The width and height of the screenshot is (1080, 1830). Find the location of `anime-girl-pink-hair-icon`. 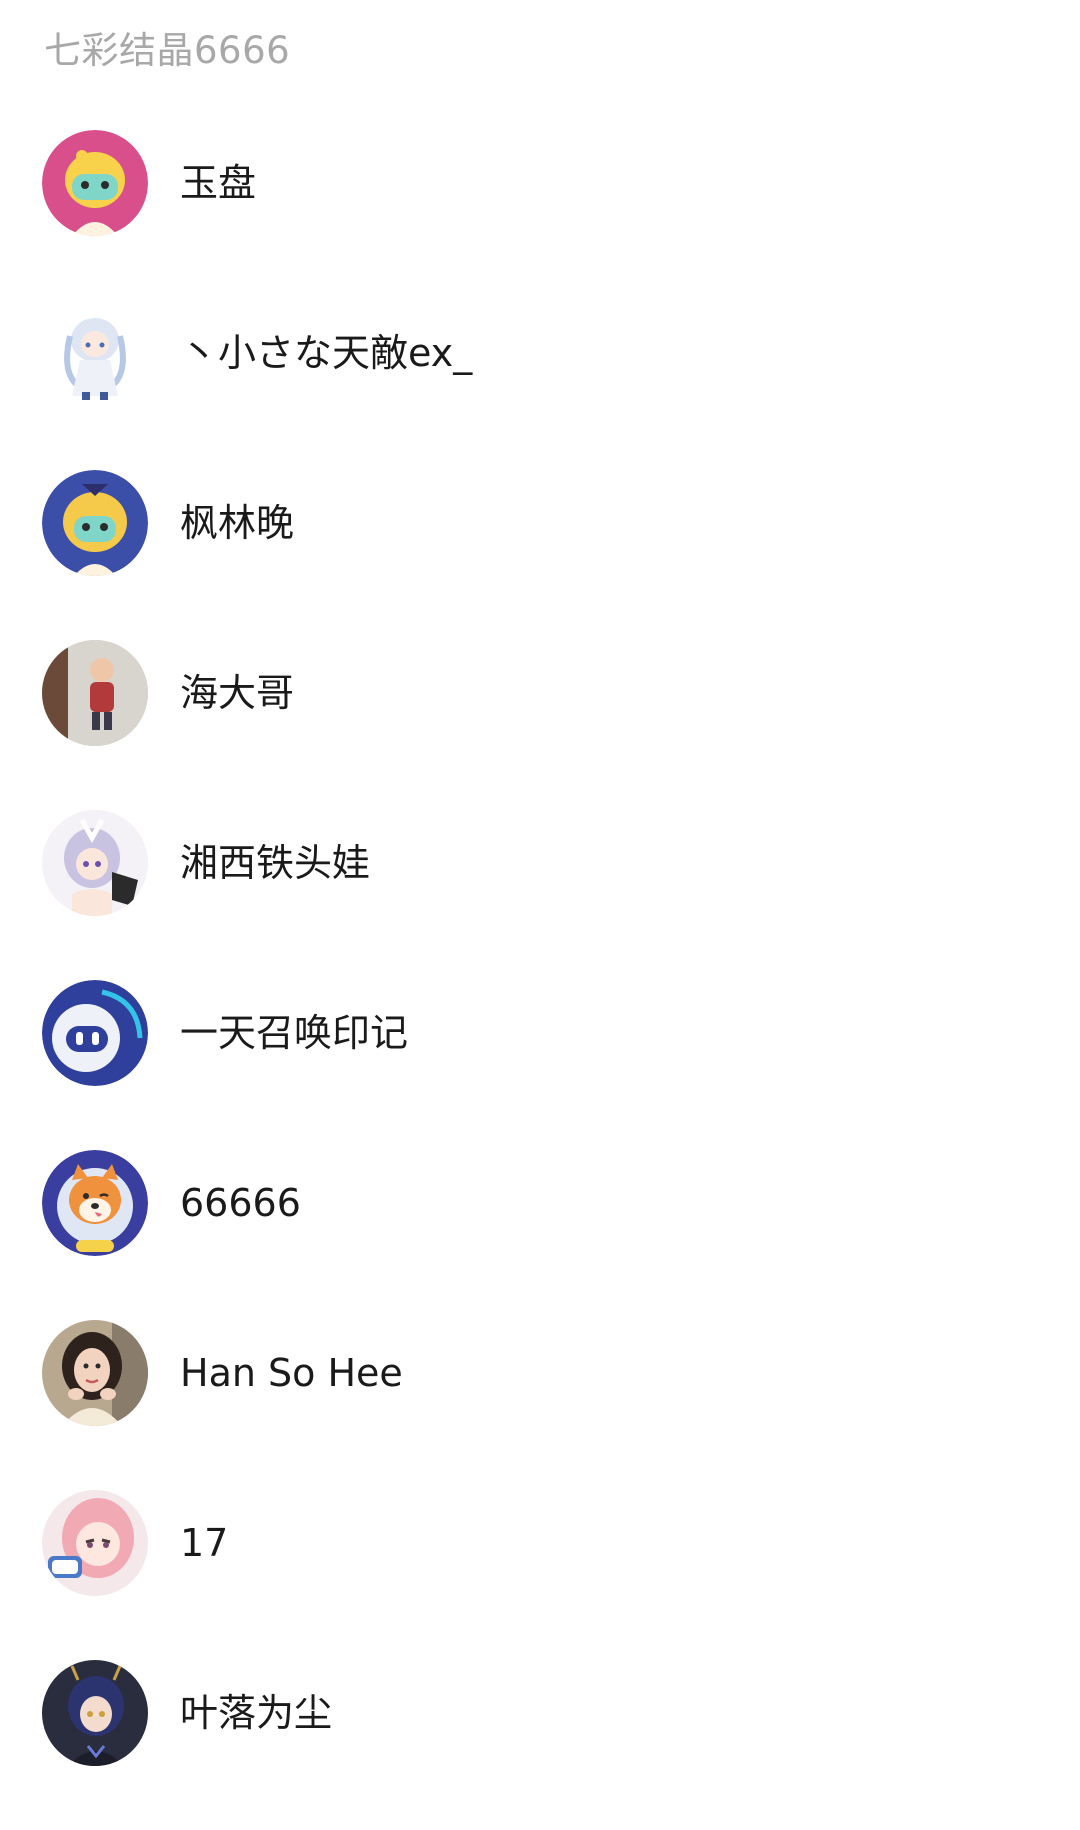

anime-girl-pink-hair-icon is located at coordinates (95, 1543).